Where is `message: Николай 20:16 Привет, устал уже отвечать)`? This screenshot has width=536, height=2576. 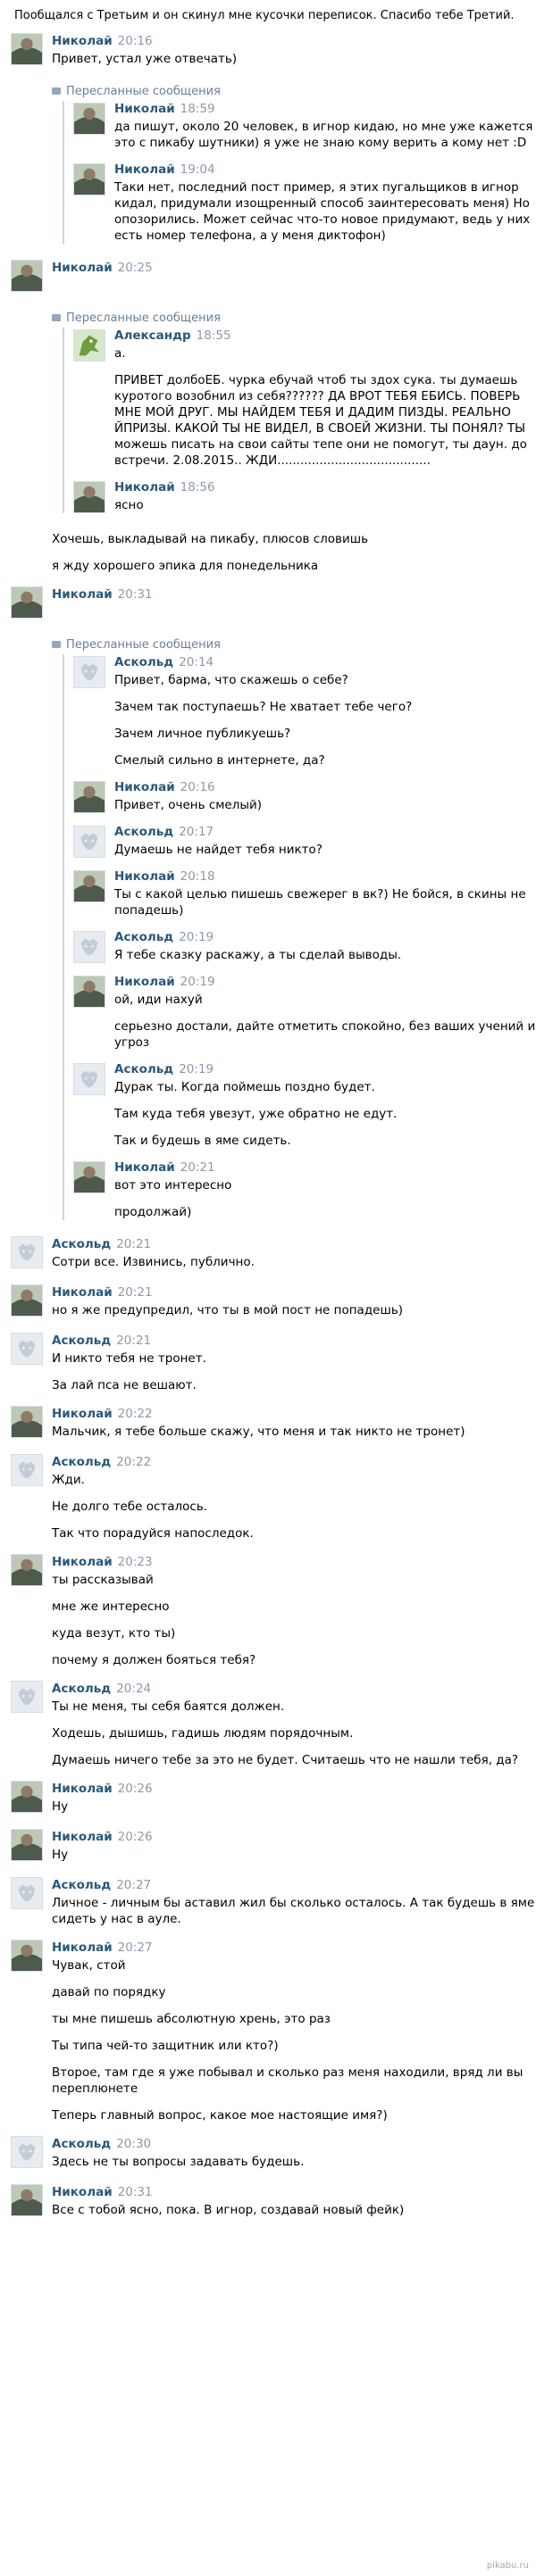
message: Николай 20:16 Привет, устал уже отвечать) is located at coordinates (268, 51).